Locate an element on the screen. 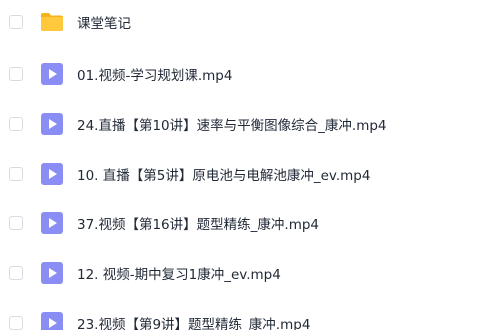  file-name: 课堂笔记 is located at coordinates (104, 22).